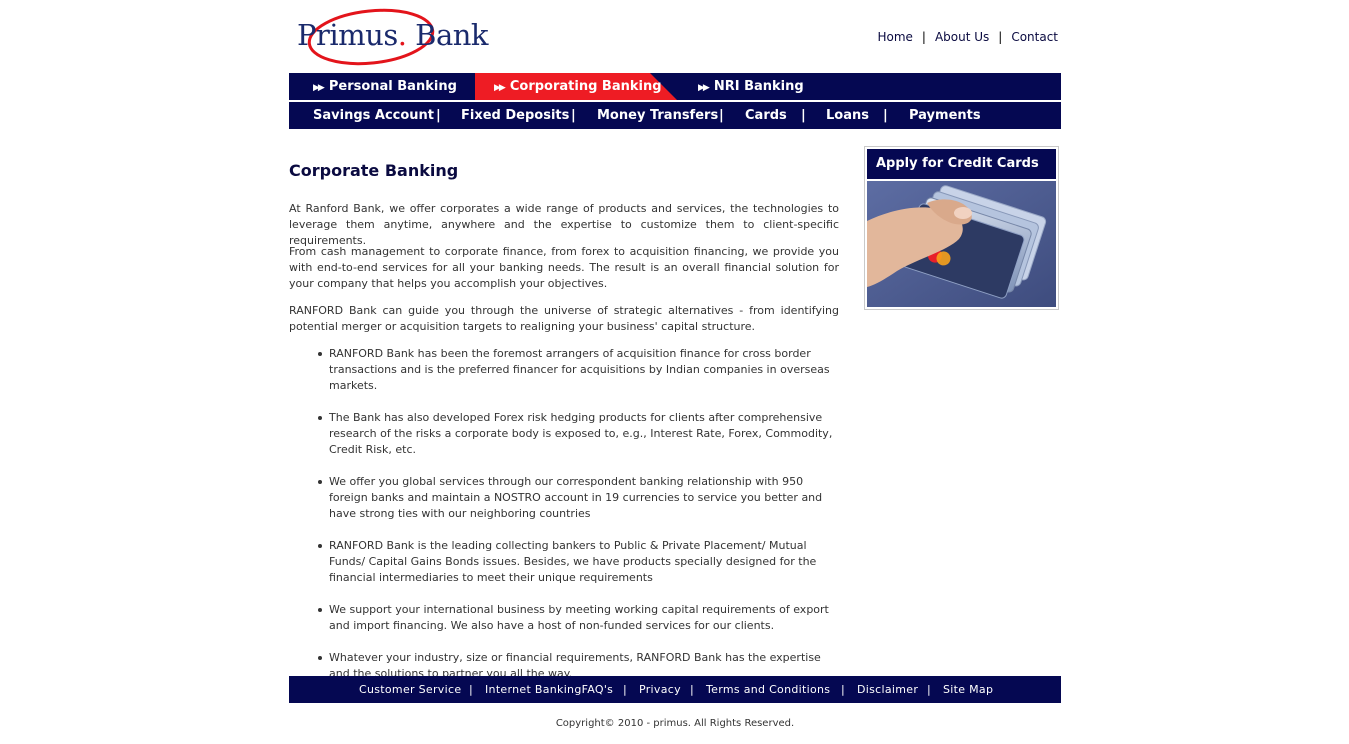 Image resolution: width=1349 pixels, height=744 pixels. I want to click on subnav-loans: Loans, so click(847, 115).